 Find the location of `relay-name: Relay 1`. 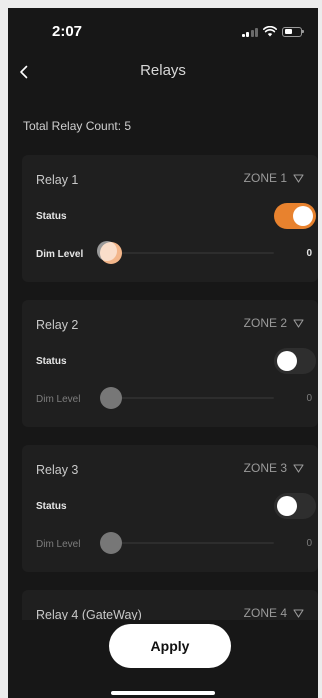

relay-name: Relay 1 is located at coordinates (57, 180).